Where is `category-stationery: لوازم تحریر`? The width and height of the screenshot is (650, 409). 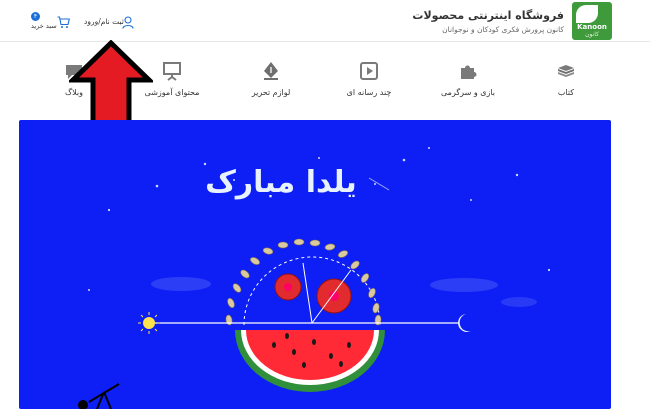
category-stationery: لوازم تحریر is located at coordinates (271, 78).